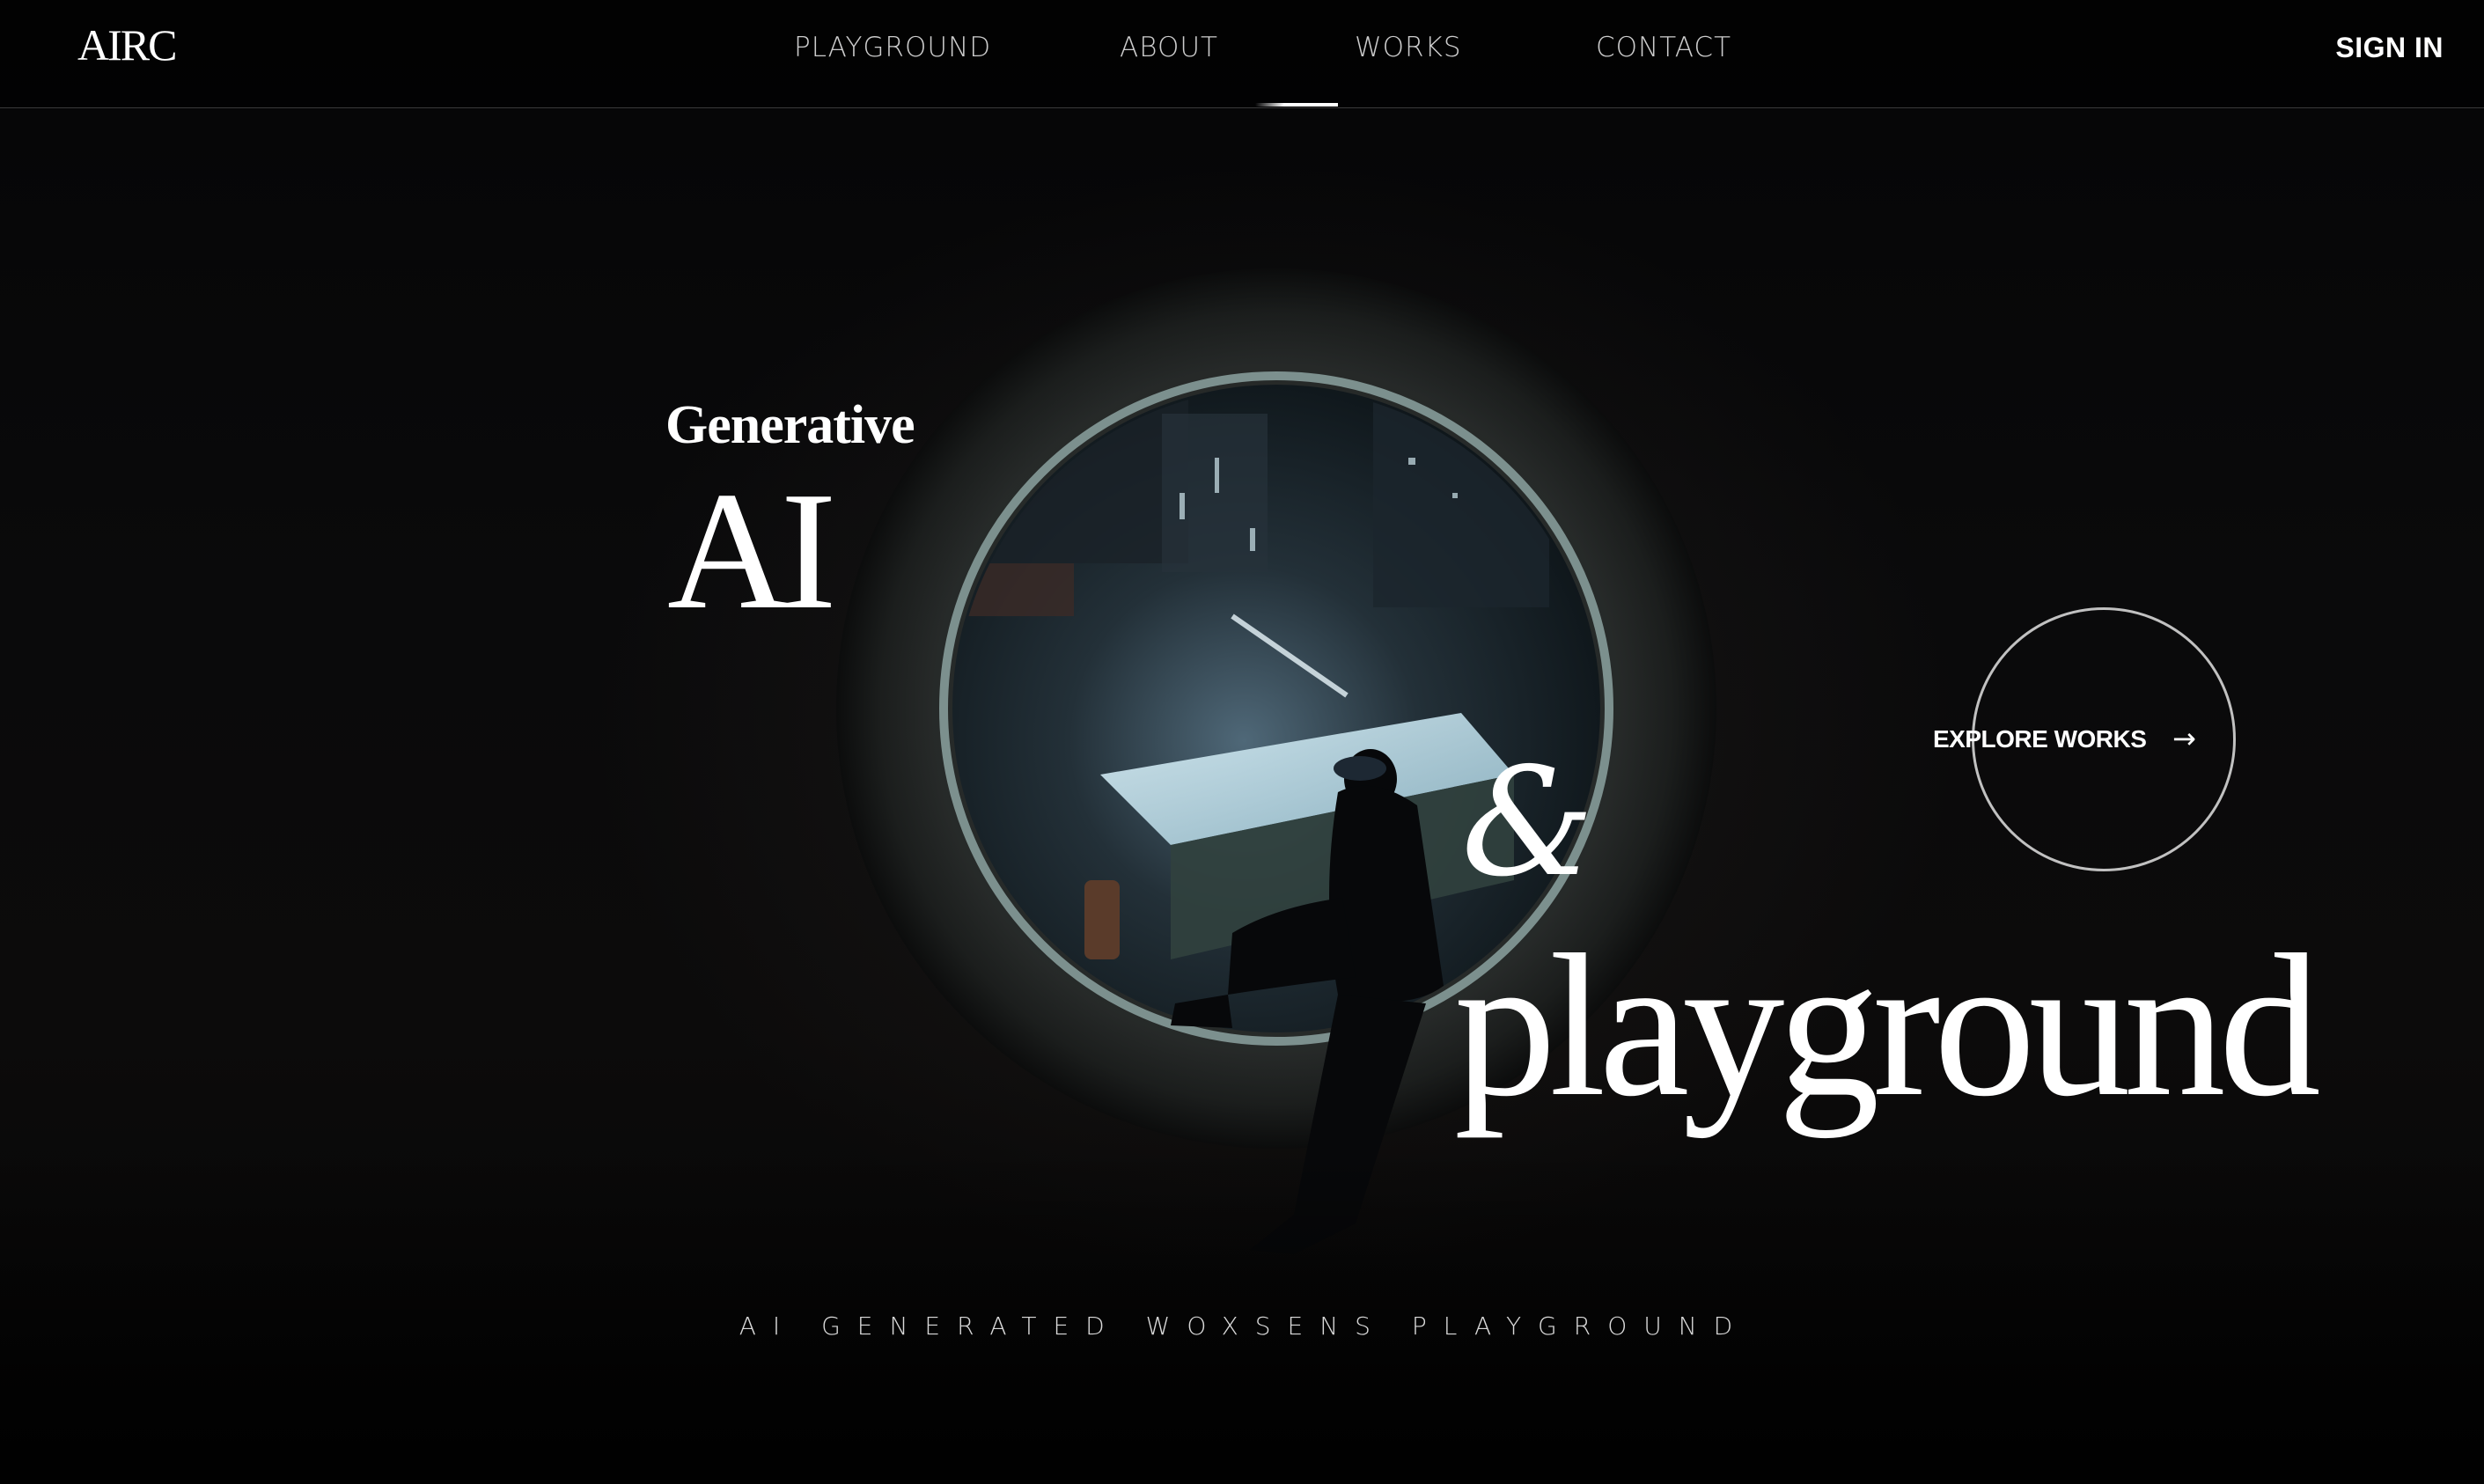 This screenshot has width=2484, height=1484. I want to click on nav-link-contact: CONTACT, so click(1663, 47).